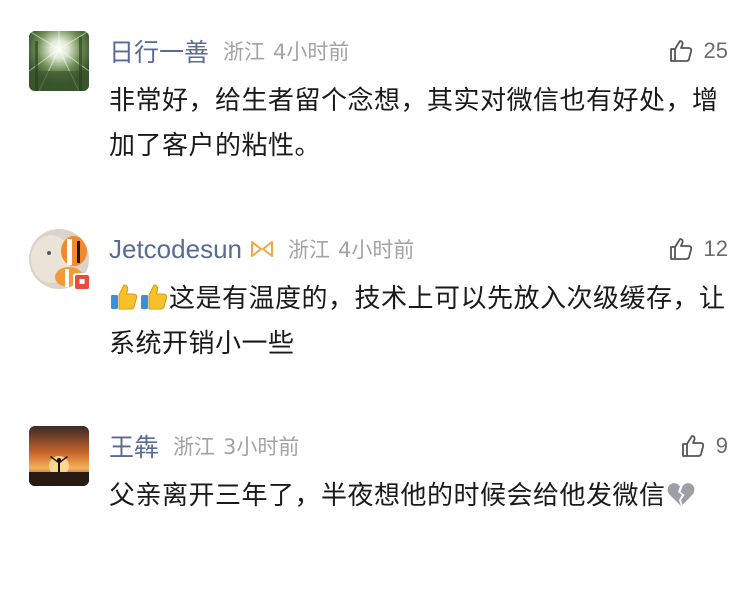  What do you see at coordinates (387, 496) in the screenshot?
I see `comment-text-body: 父亲离开三年了，半夜想他的时候会给他发微信` at bounding box center [387, 496].